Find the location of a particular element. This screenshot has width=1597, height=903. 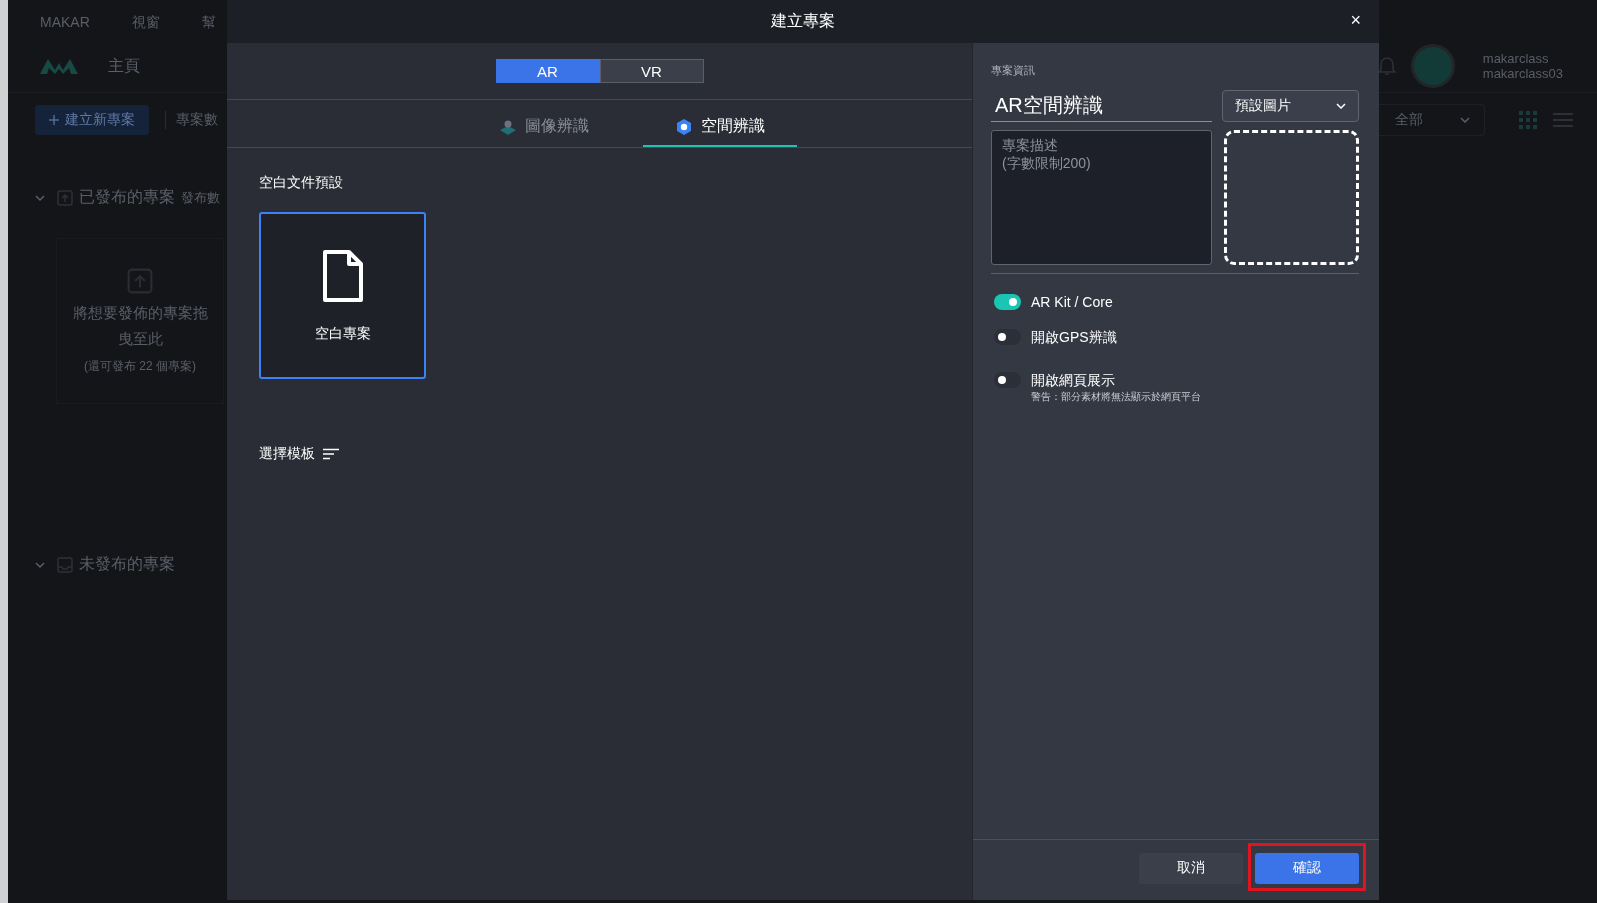

user-name: makarclass is located at coordinates (1516, 58).